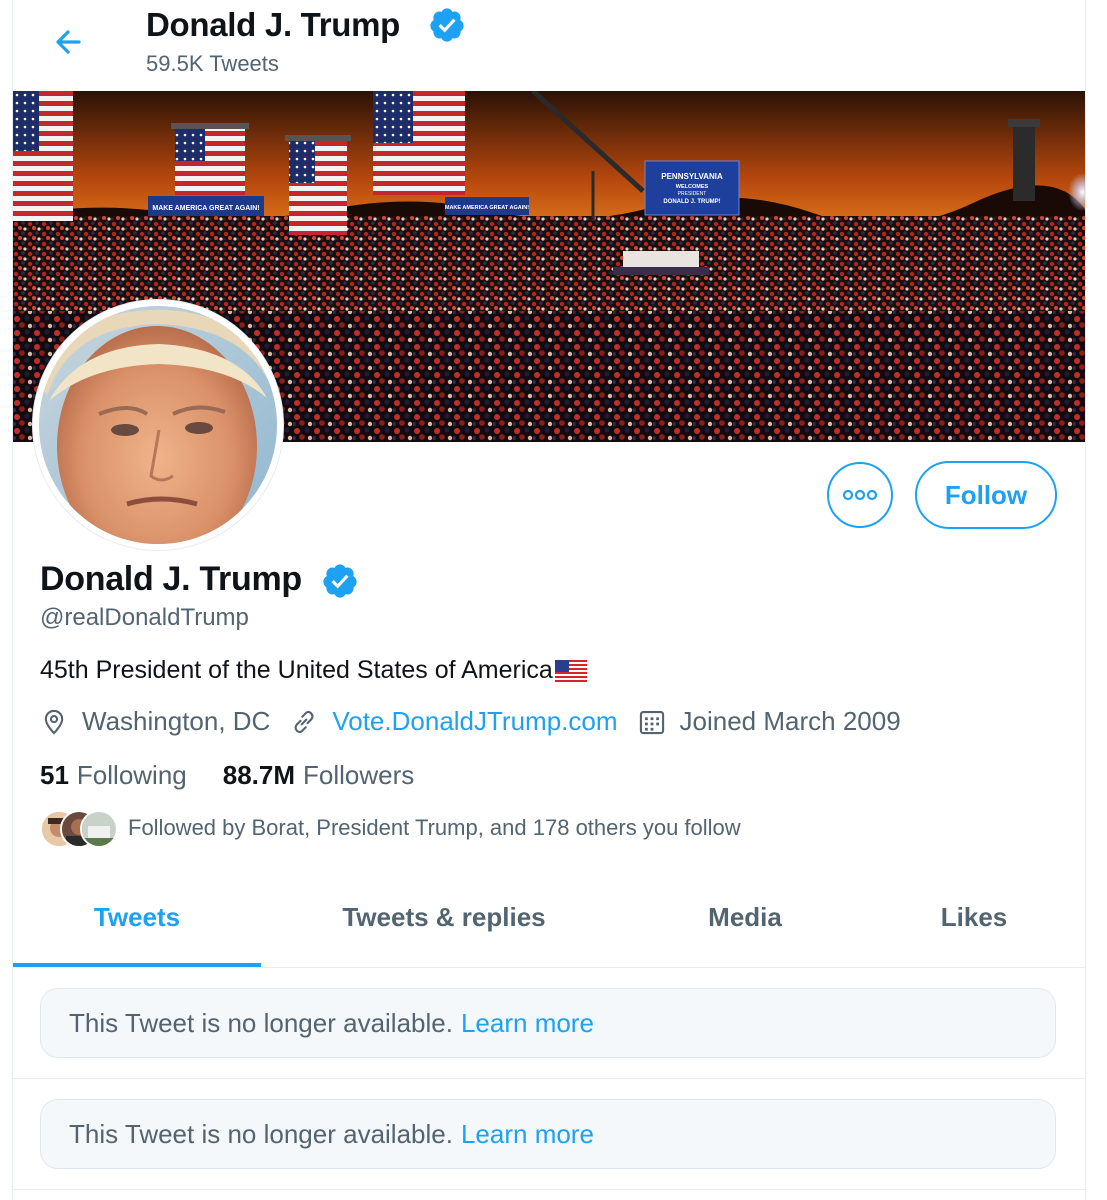 This screenshot has width=1107, height=1200. Describe the element at coordinates (205, 208) in the screenshot. I see `banner-sign-small-1: MAKE AMERICA GREAT AGAIN!` at that location.